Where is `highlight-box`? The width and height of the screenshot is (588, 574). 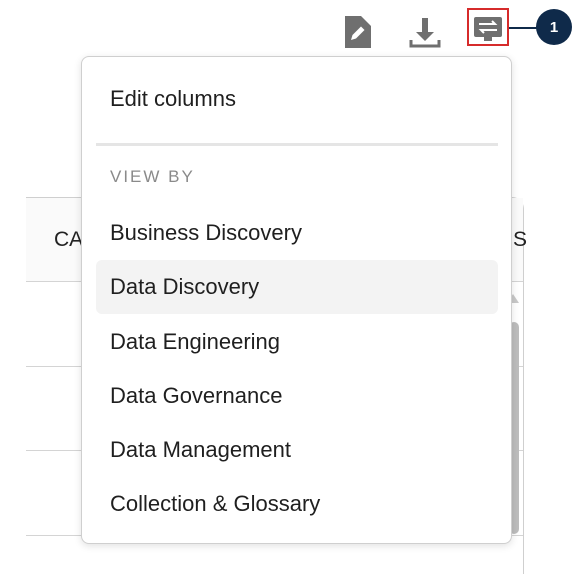 highlight-box is located at coordinates (488, 27).